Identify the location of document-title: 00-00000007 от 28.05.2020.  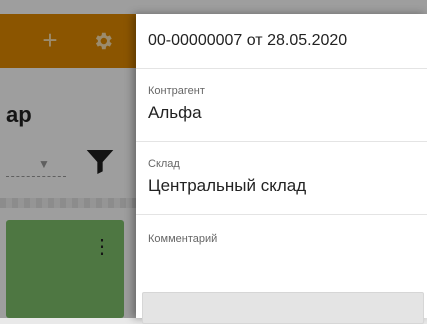
(281, 41).